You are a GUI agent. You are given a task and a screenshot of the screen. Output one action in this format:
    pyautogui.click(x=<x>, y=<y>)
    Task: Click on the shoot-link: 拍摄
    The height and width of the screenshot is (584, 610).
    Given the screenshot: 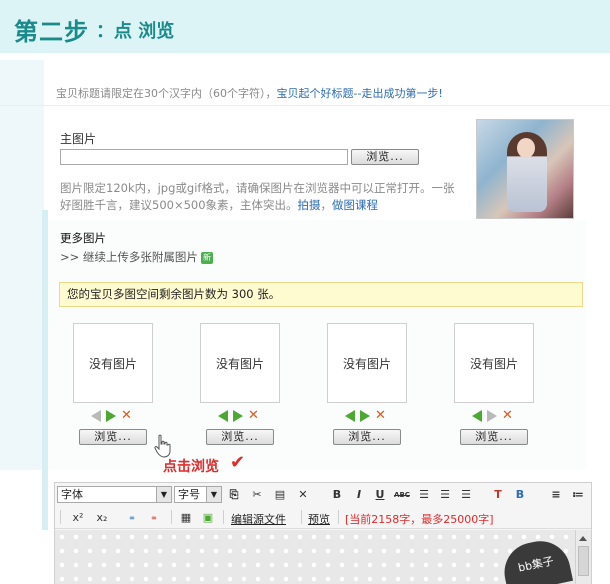 What is the action you would take?
    pyautogui.click(x=309, y=205)
    